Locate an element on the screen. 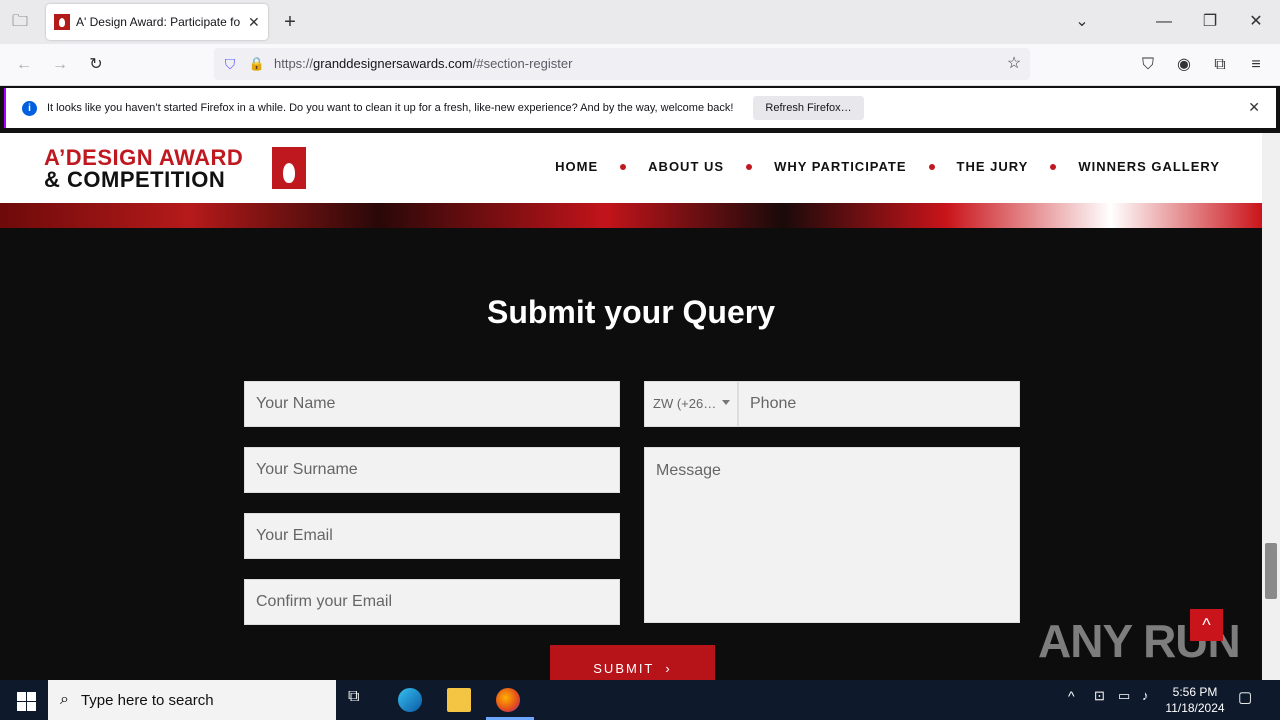  email-input: Your Email is located at coordinates (432, 536).